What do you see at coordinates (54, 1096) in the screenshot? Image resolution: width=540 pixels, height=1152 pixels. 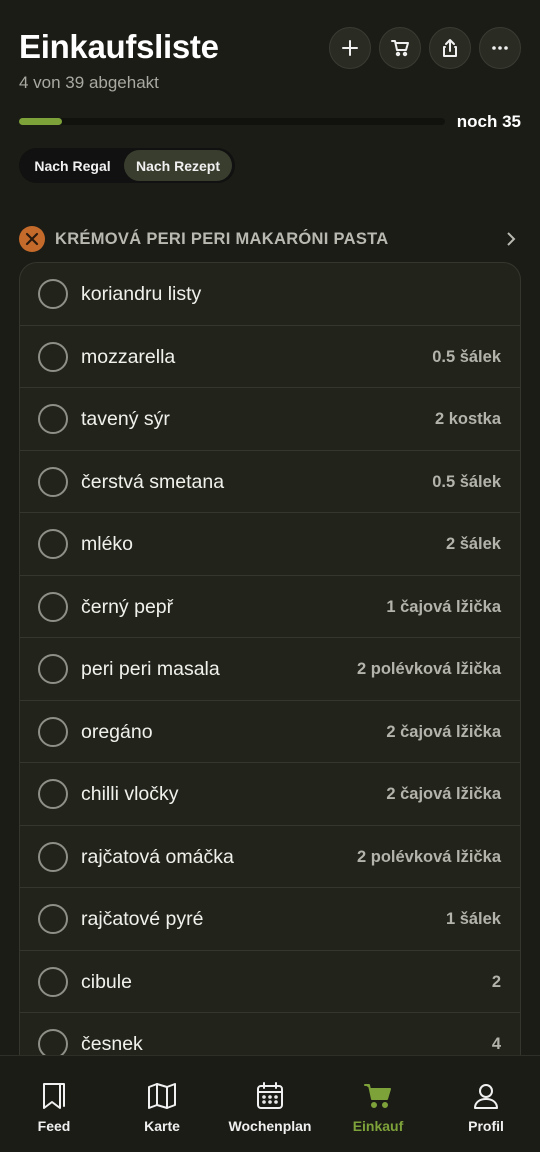 I see `bookmark-icon` at bounding box center [54, 1096].